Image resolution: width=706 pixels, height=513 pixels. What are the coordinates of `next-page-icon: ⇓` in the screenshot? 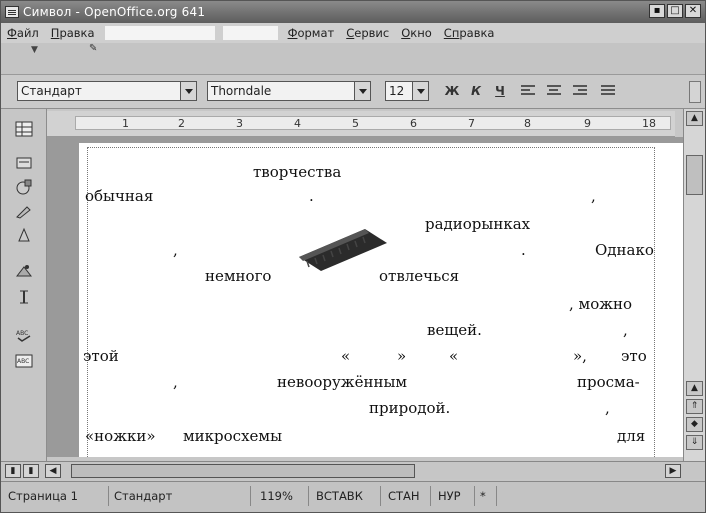 It's located at (694, 442).